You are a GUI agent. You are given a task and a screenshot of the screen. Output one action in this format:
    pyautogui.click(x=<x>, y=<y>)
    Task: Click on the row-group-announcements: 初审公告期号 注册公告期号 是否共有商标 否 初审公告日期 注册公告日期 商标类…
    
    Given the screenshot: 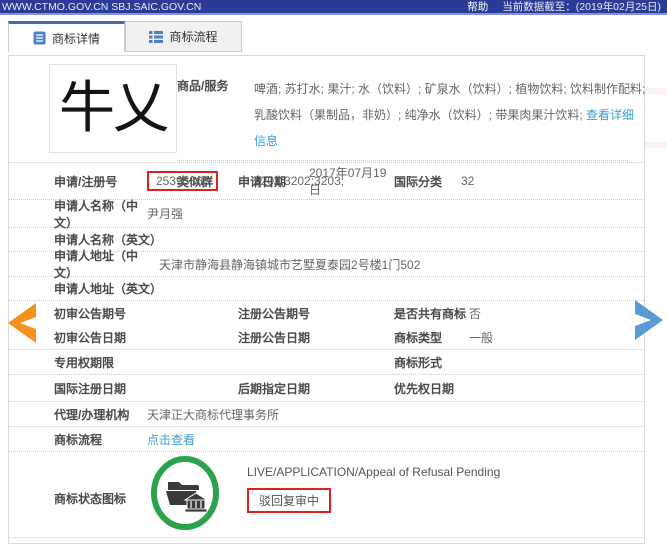 What is the action you would take?
    pyautogui.click(x=326, y=325)
    